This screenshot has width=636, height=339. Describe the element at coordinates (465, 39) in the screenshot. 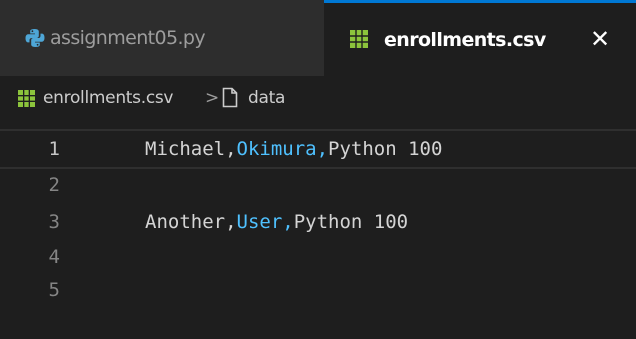

I see `tab-label: enrollments.csv` at that location.